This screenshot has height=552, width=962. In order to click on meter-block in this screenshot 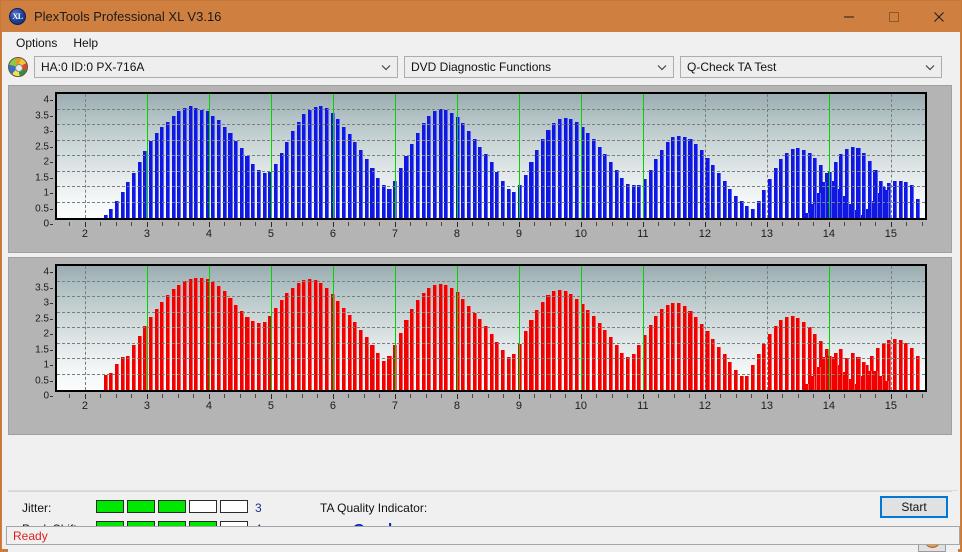, I will do `click(110, 506)`.